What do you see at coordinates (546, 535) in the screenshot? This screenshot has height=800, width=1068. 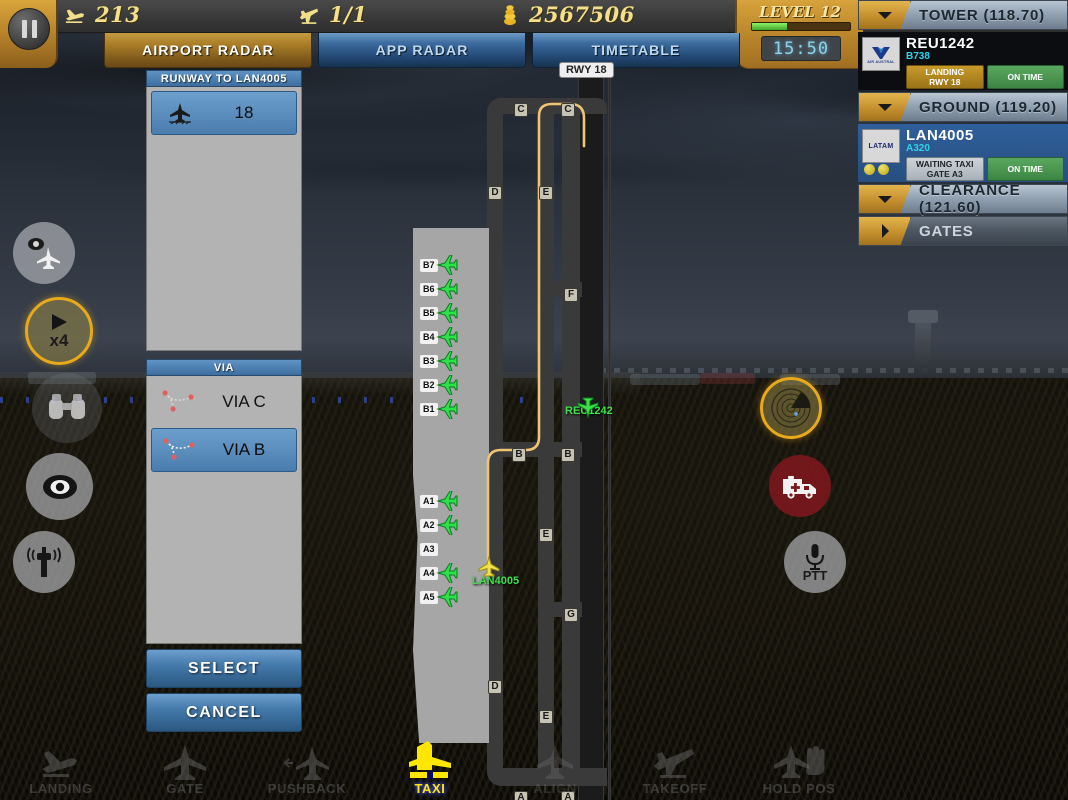 I see `taxiway-marker-e: E` at bounding box center [546, 535].